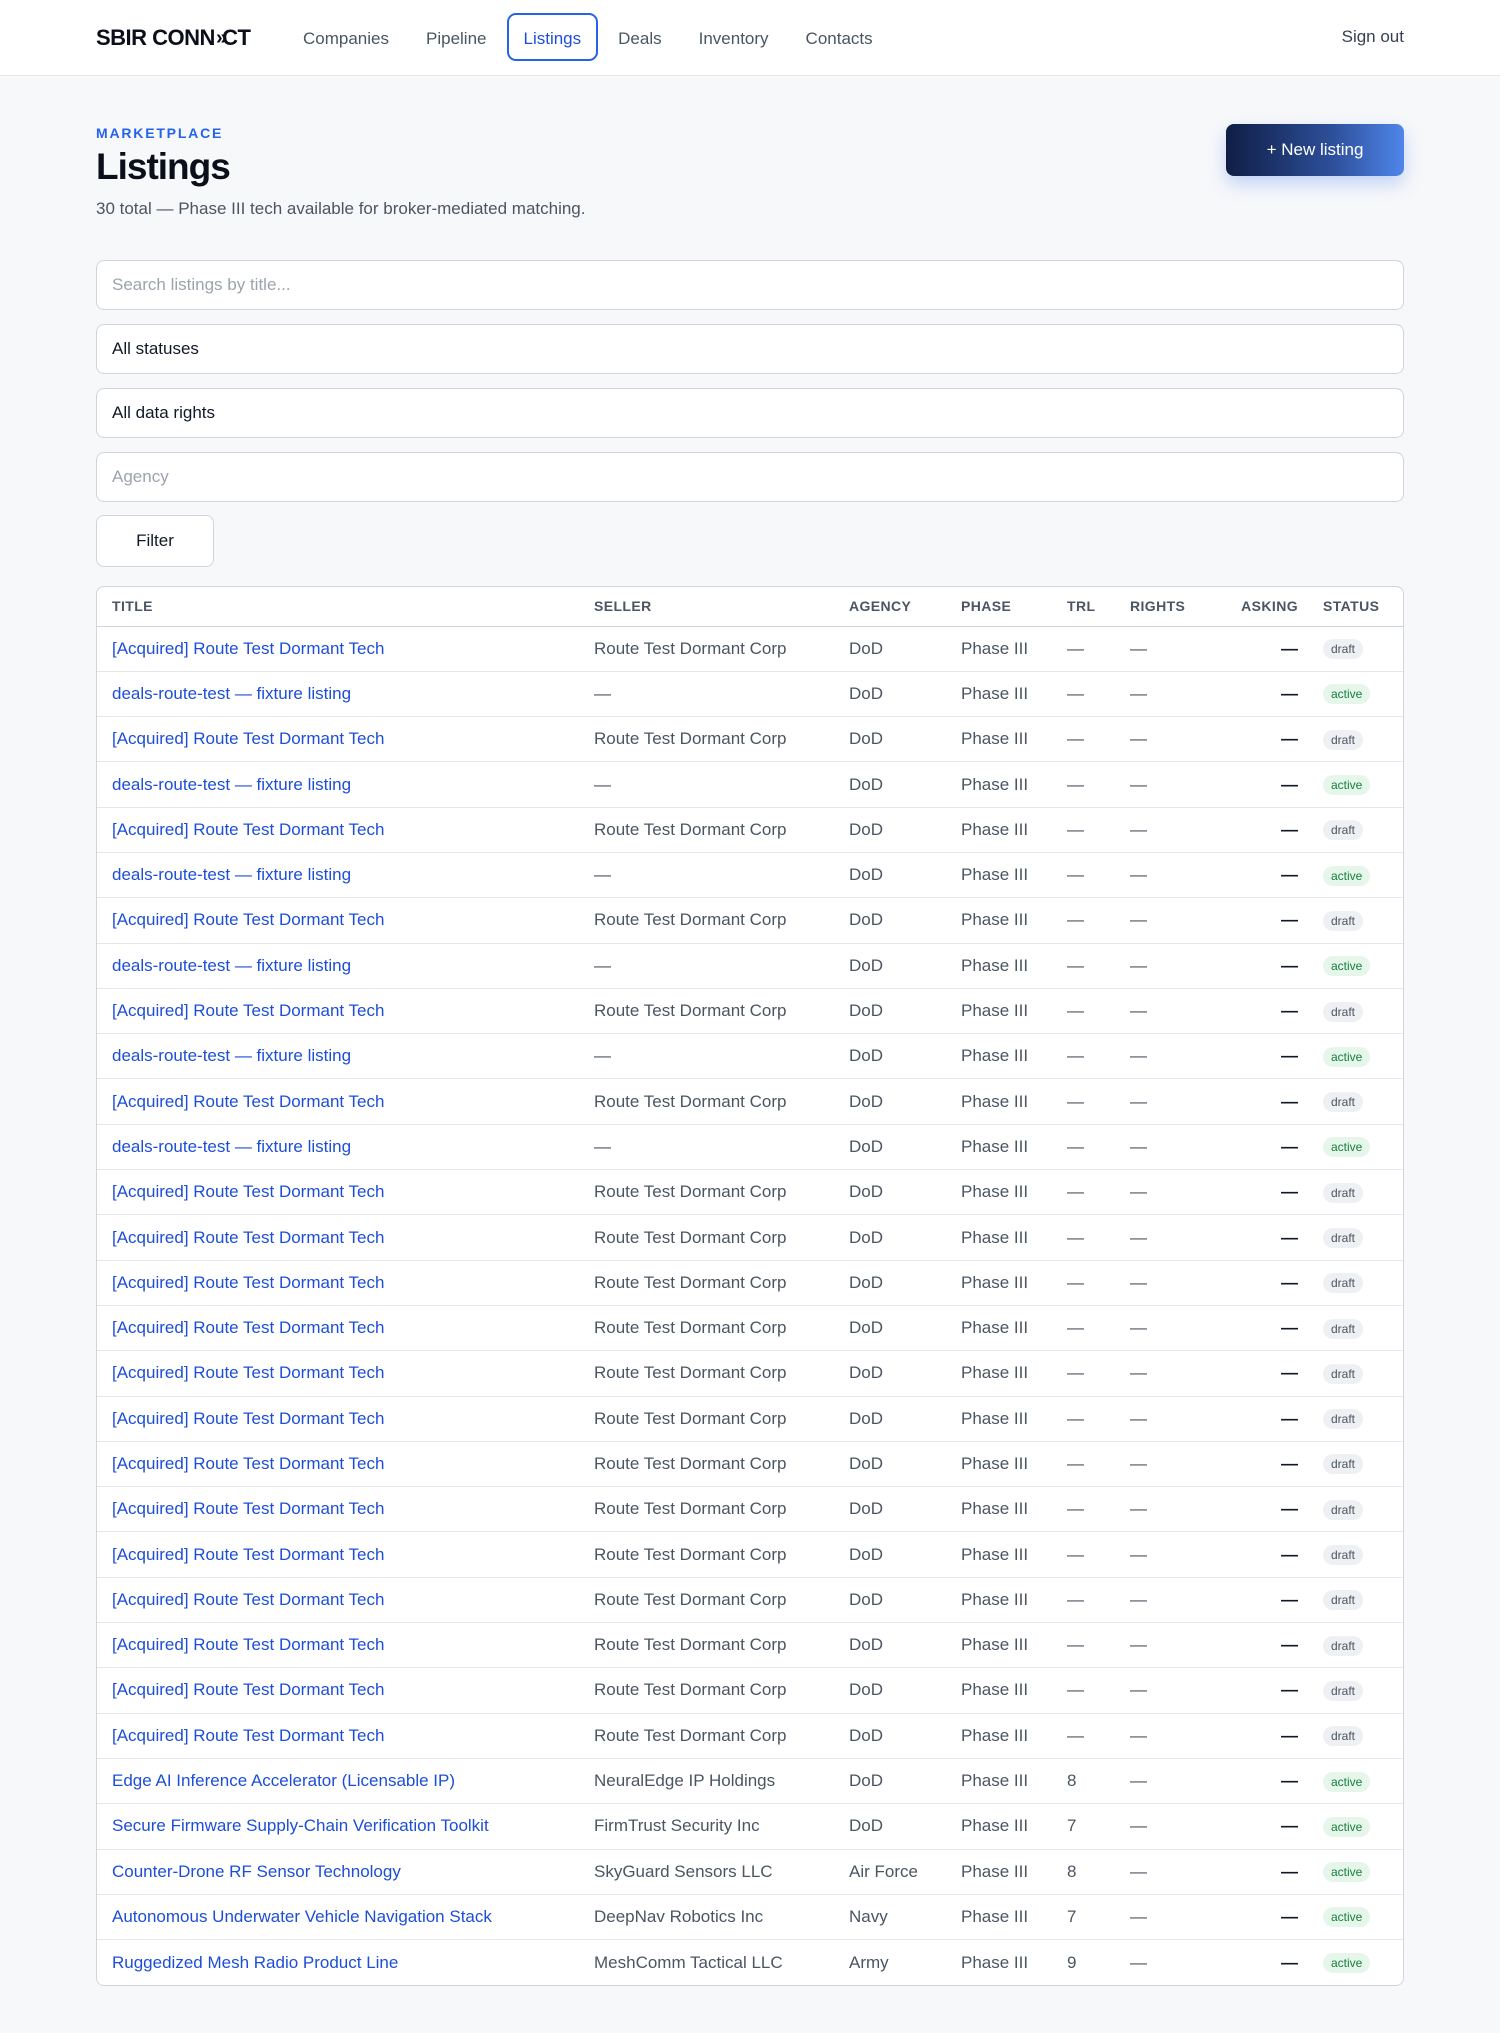 The height and width of the screenshot is (2033, 1500). Describe the element at coordinates (750, 477) in the screenshot. I see `agency-input` at that location.